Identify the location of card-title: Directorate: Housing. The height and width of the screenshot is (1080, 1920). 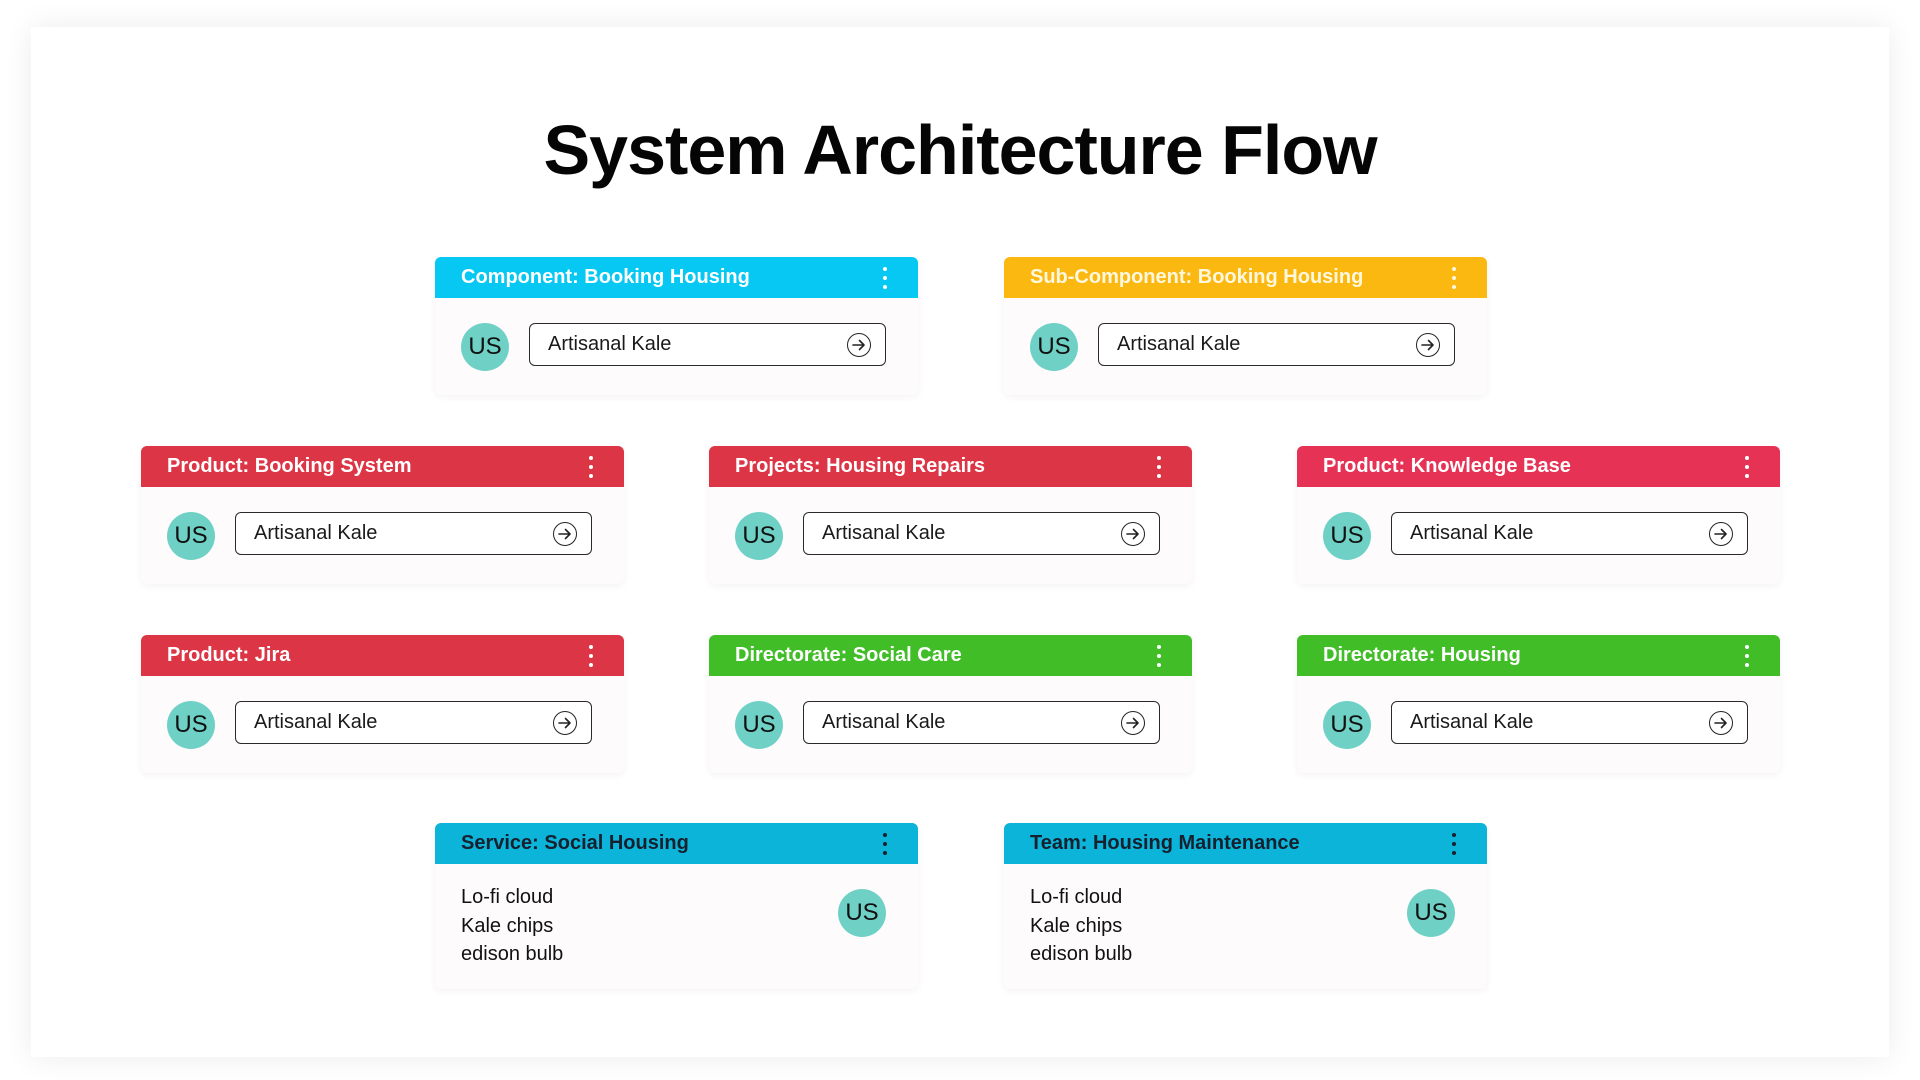
(1422, 655).